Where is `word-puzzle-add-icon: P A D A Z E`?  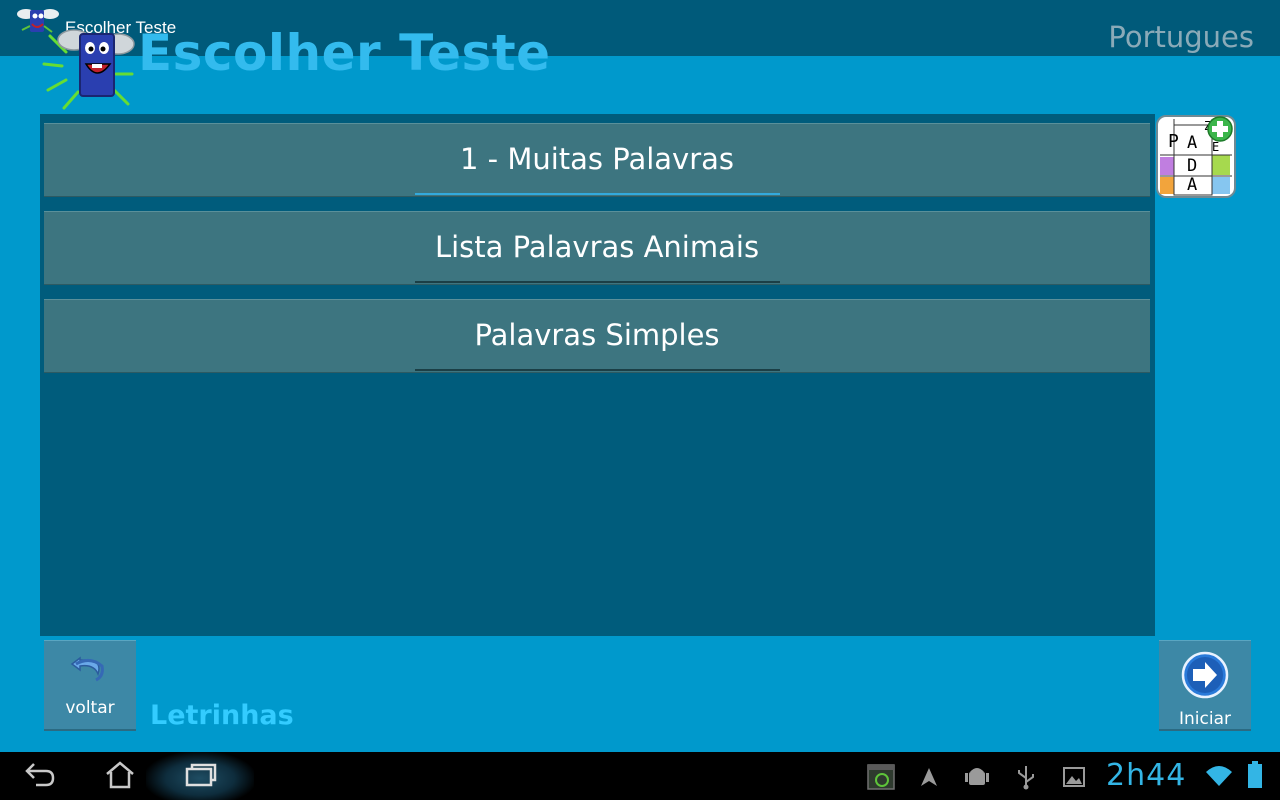 word-puzzle-add-icon: P A D A Z E is located at coordinates (1196, 156).